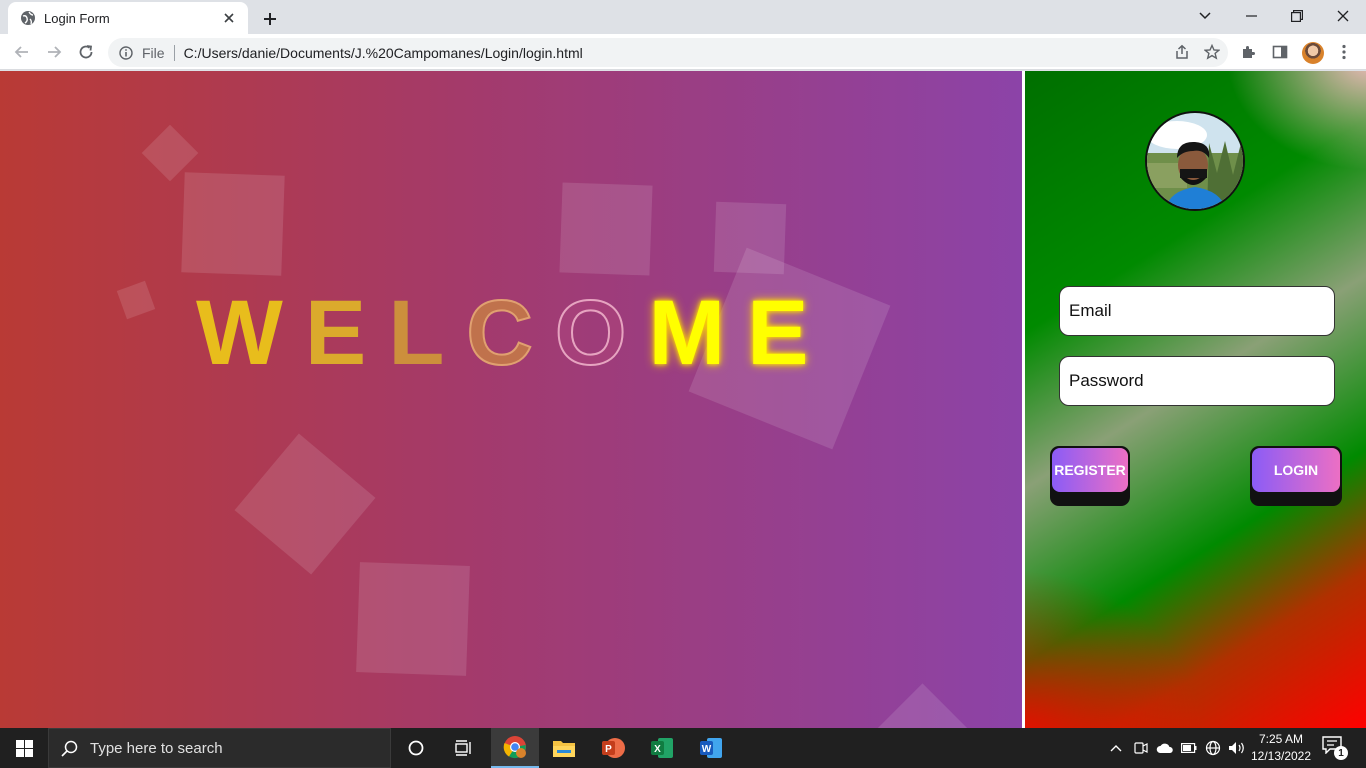 The height and width of the screenshot is (768, 1366). Describe the element at coordinates (1090, 470) in the screenshot. I see `register-label: REGISTER` at that location.